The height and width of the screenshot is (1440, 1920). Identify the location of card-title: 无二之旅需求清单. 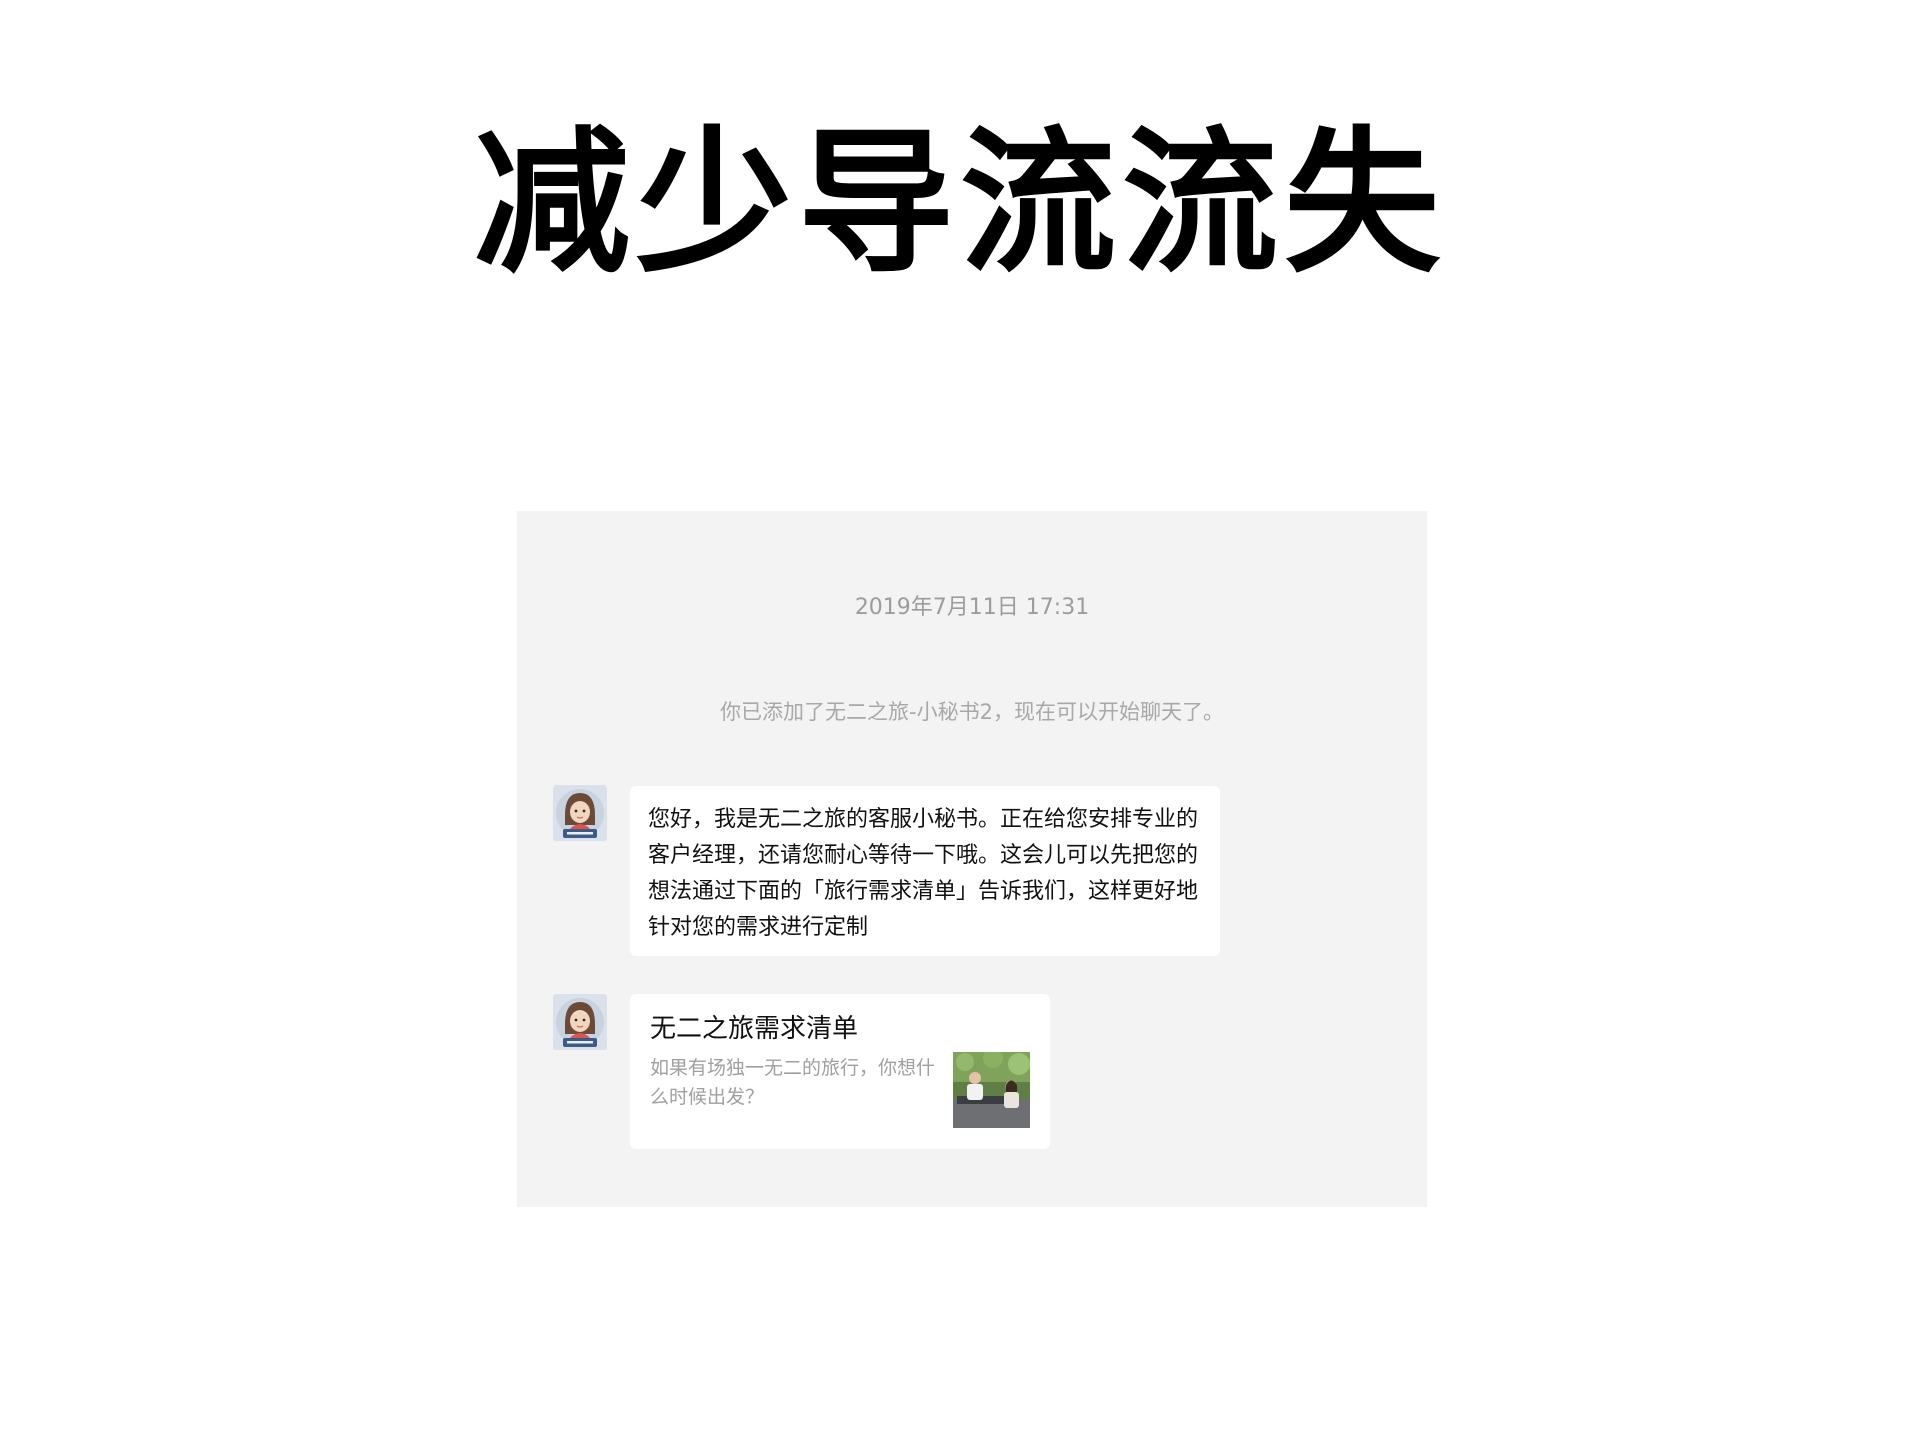
(754, 1029).